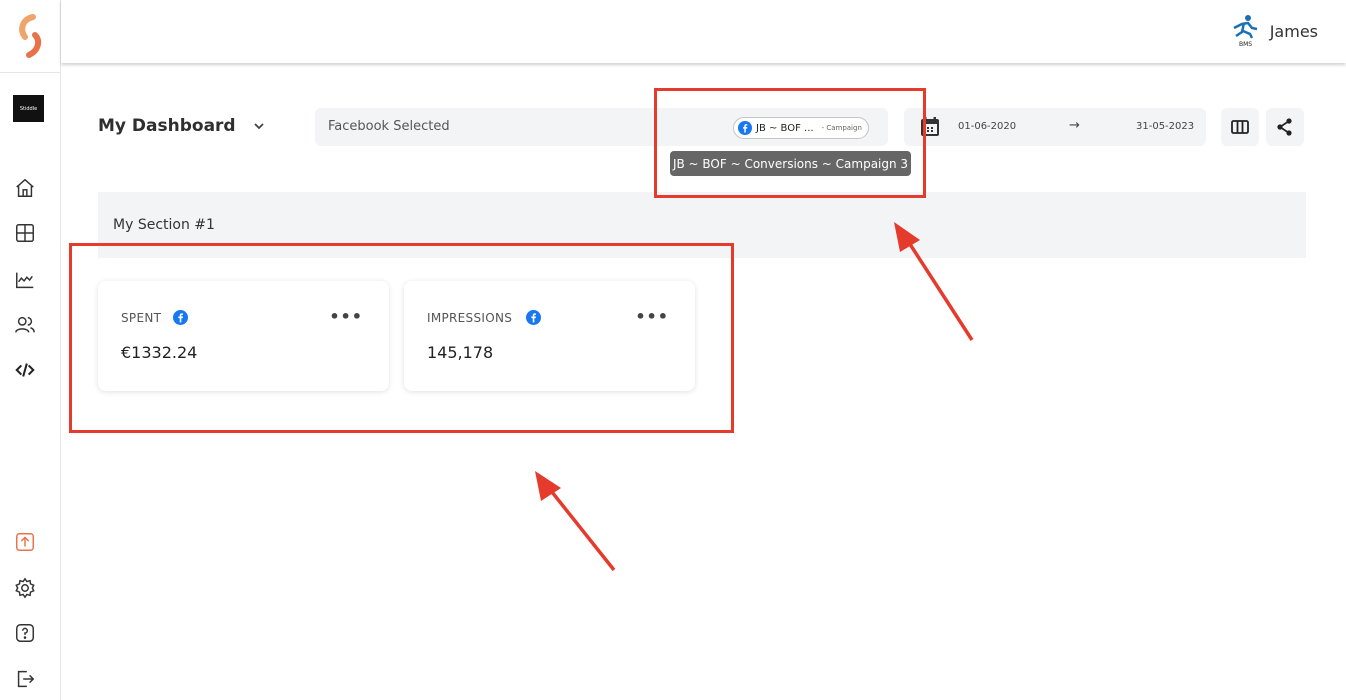 The image size is (1346, 700). I want to click on help-icon, so click(25, 633).